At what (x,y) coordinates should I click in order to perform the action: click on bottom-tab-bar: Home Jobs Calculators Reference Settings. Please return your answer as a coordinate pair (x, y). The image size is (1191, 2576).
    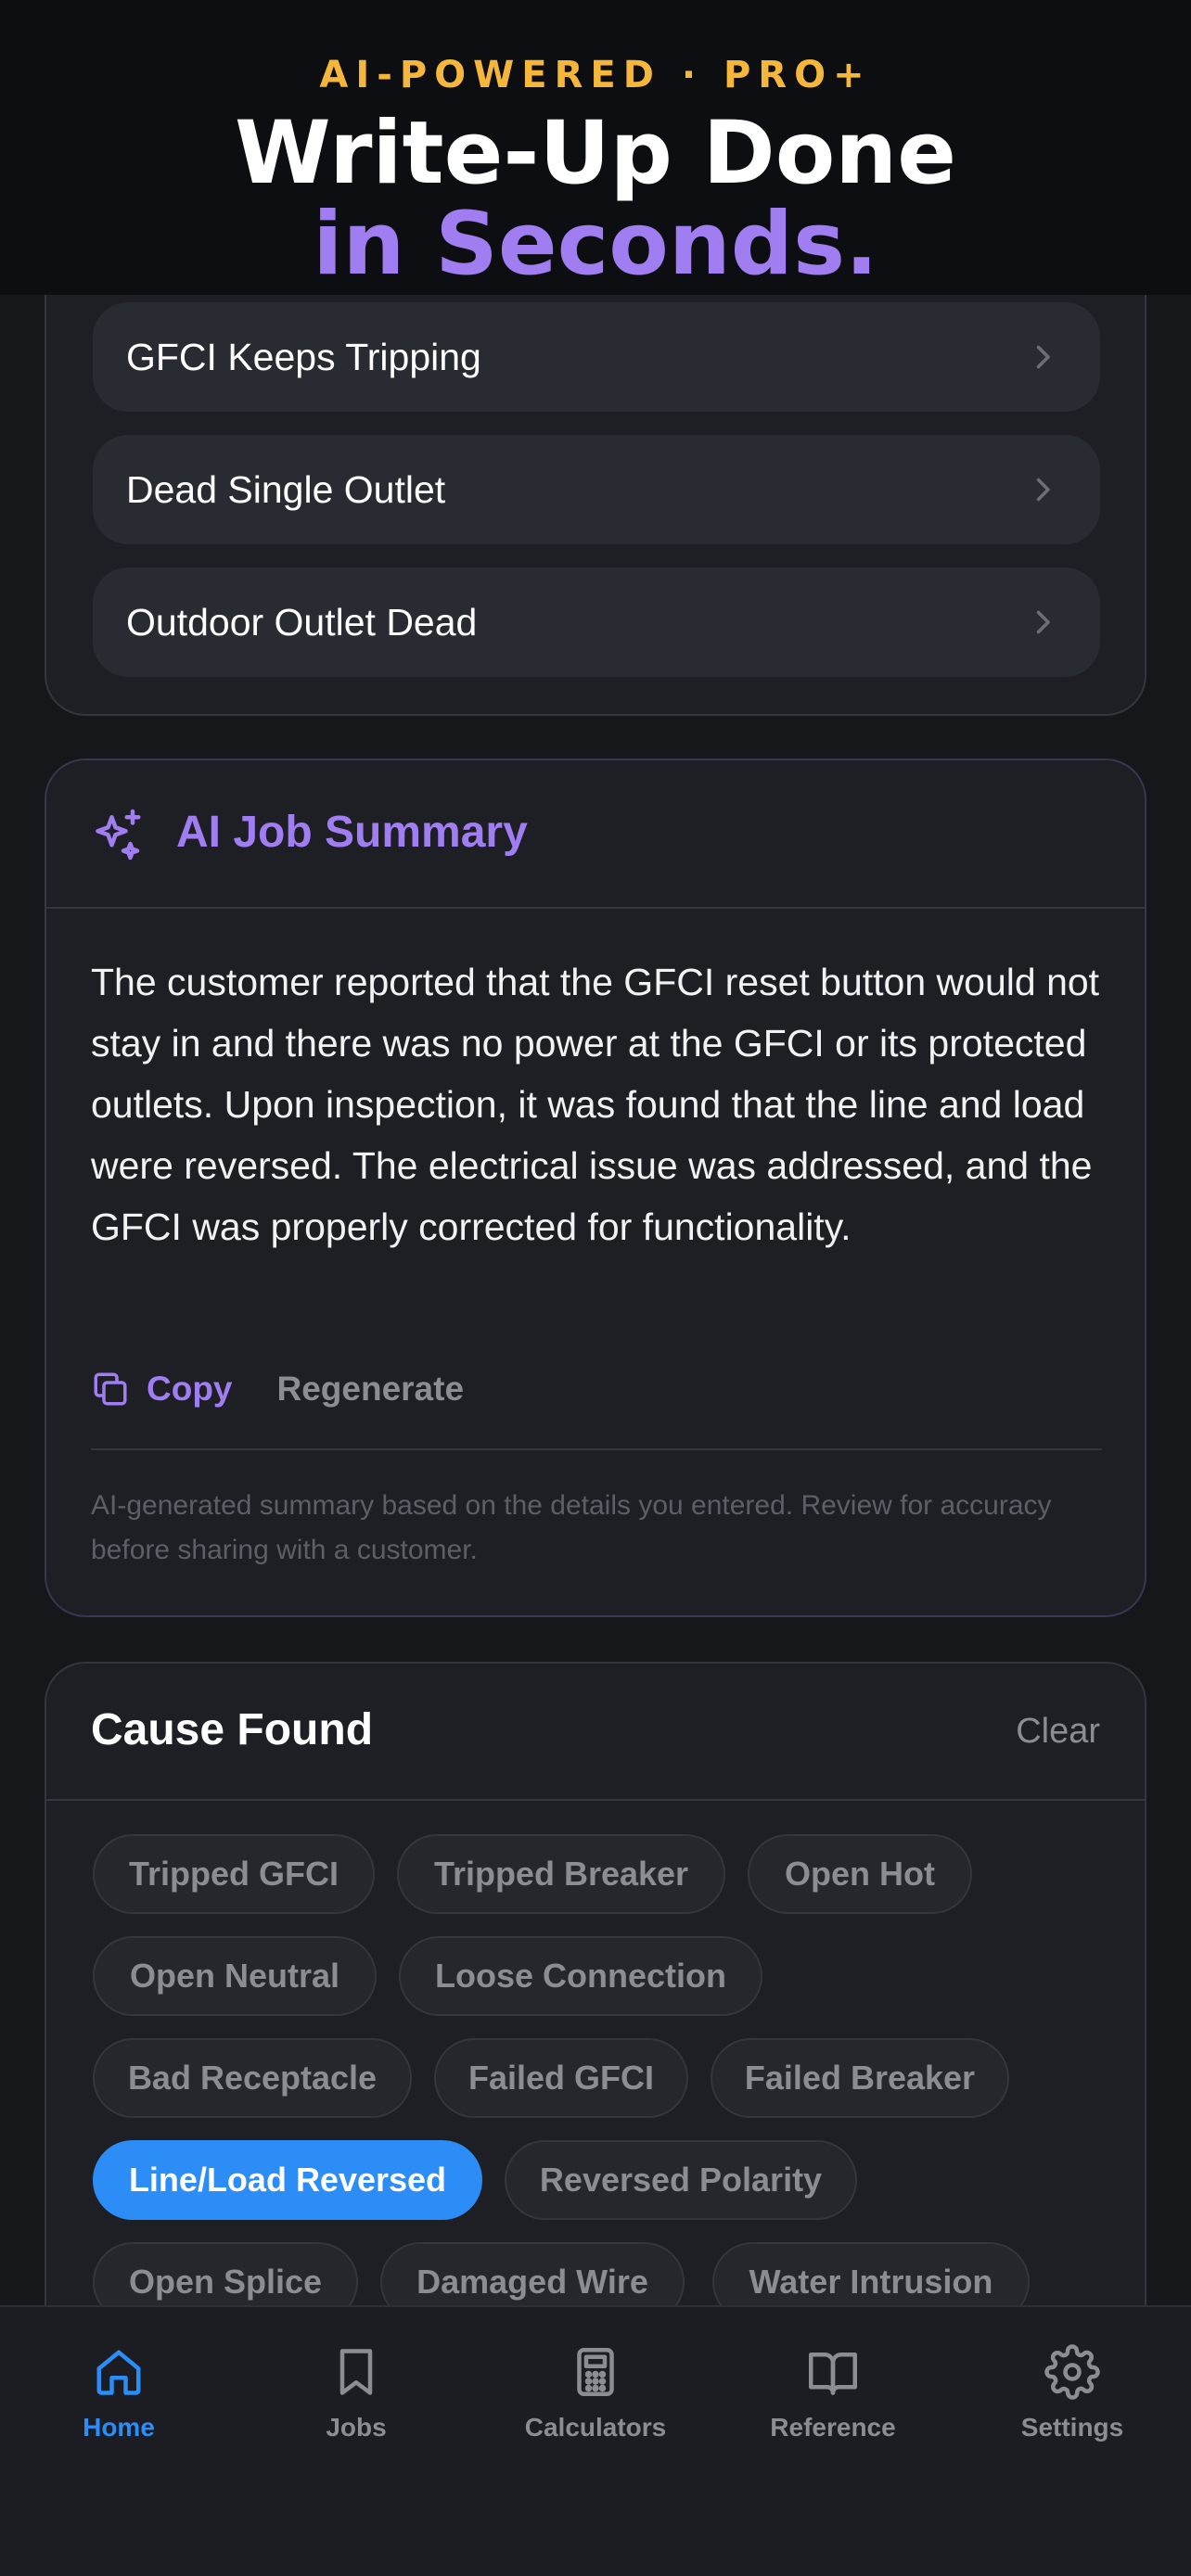
    Looking at the image, I should click on (595, 2440).